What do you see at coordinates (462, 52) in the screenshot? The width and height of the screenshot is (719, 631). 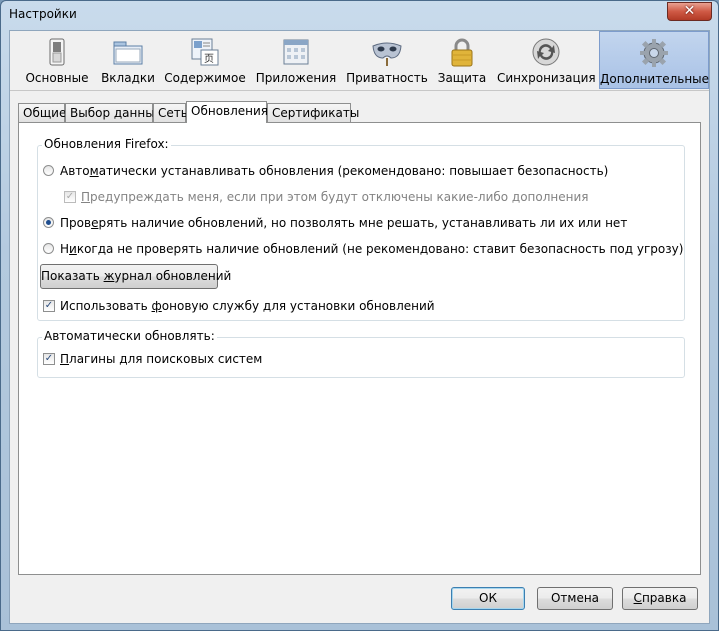 I see `lock-icon` at bounding box center [462, 52].